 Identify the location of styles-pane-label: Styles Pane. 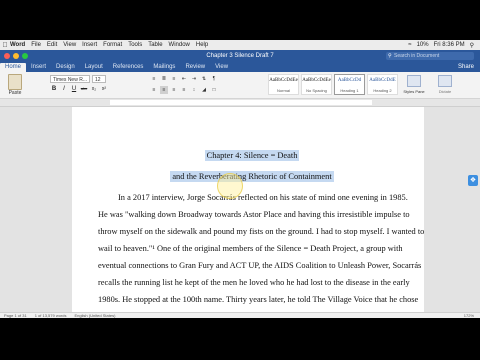
(414, 91).